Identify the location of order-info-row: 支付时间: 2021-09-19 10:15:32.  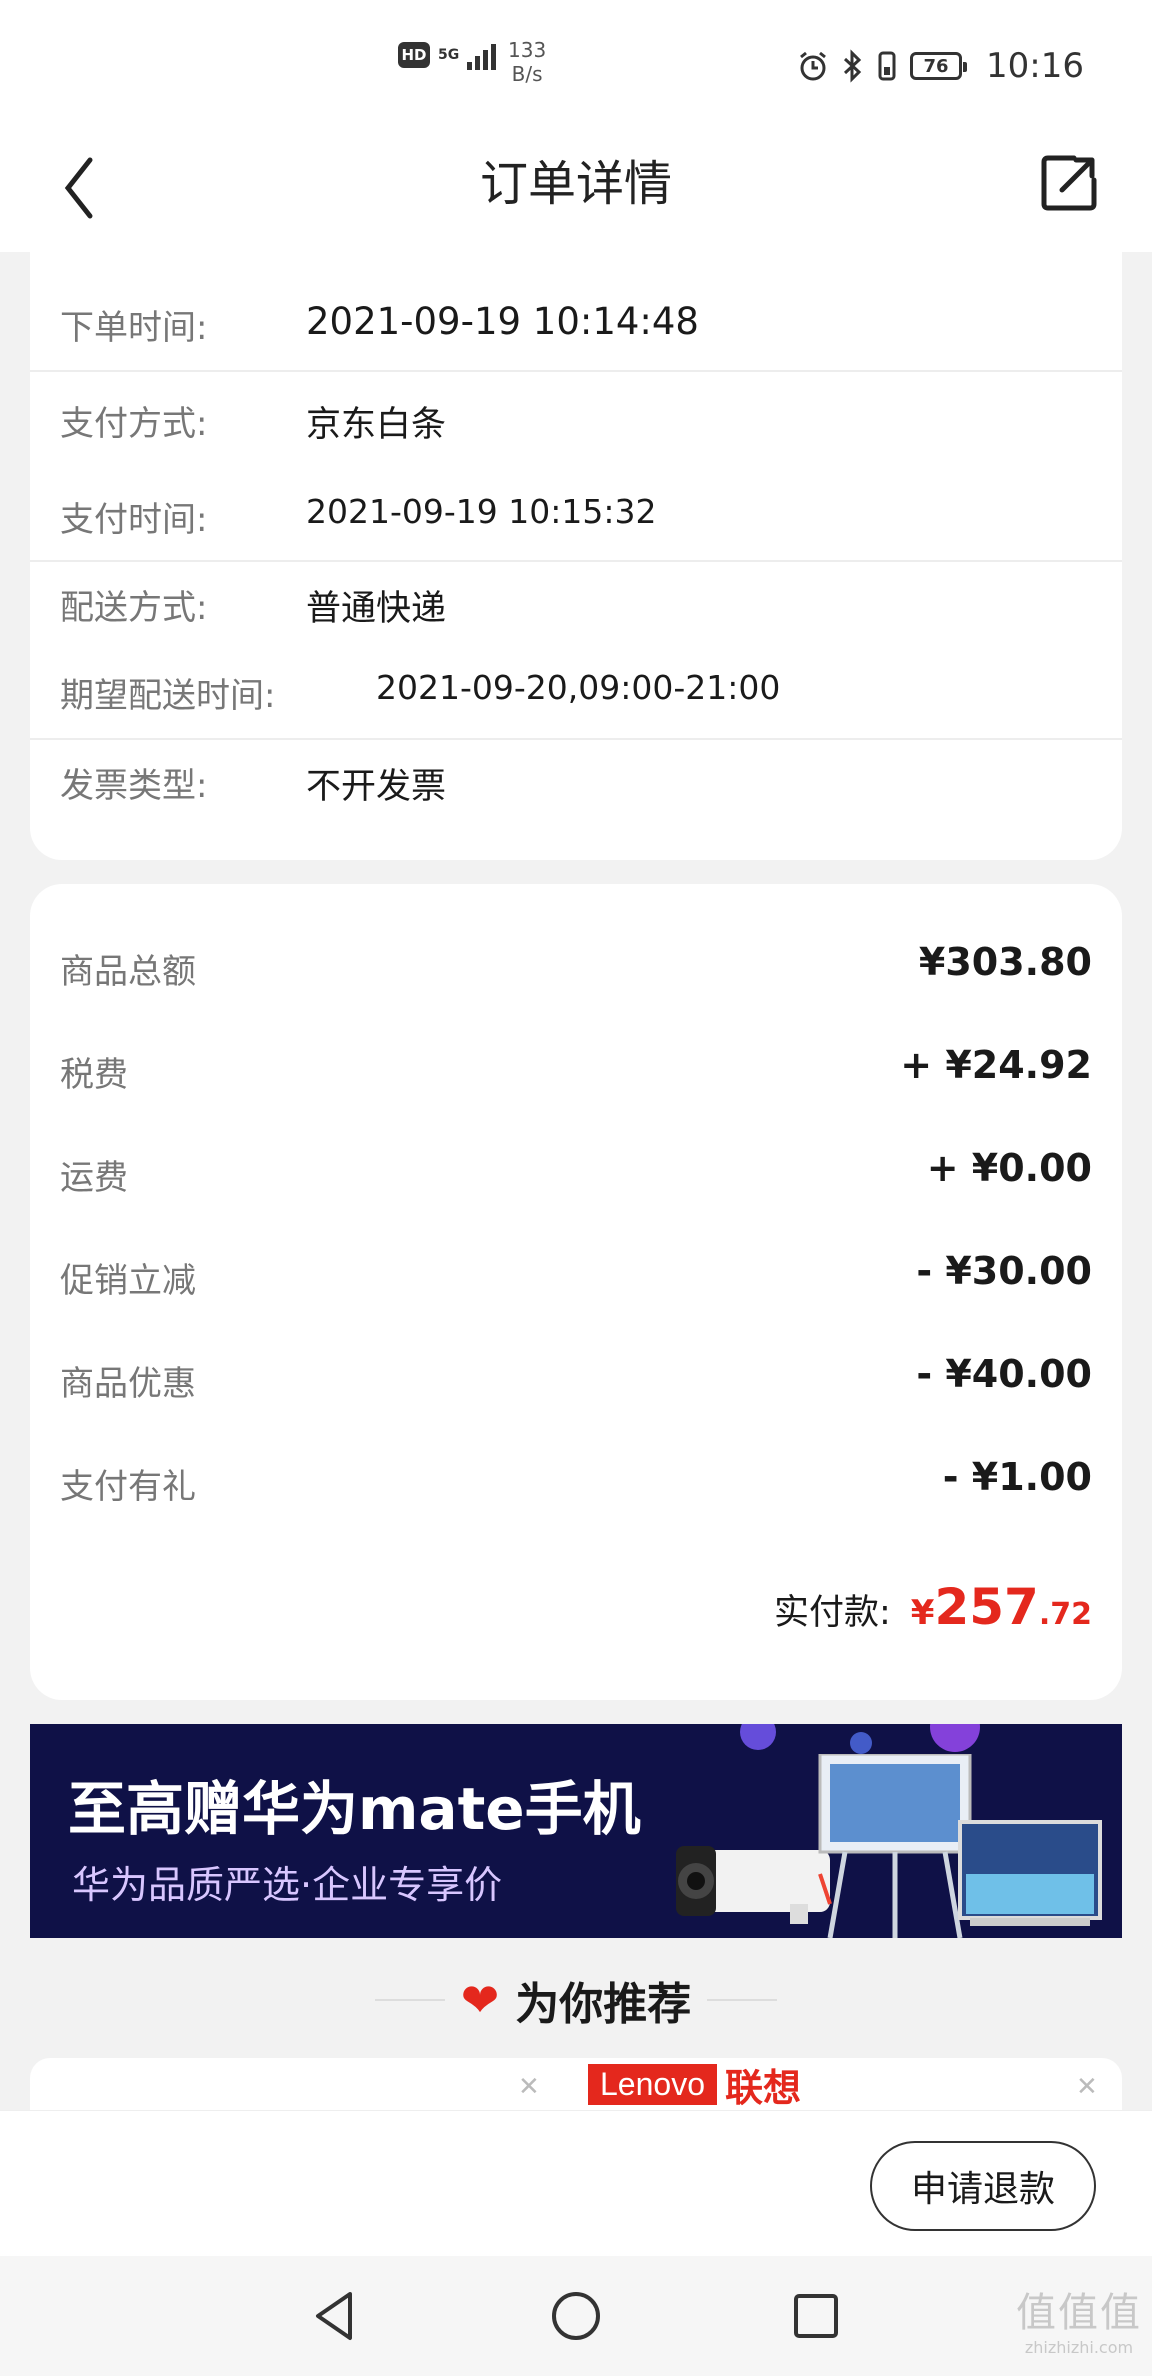
(576, 522).